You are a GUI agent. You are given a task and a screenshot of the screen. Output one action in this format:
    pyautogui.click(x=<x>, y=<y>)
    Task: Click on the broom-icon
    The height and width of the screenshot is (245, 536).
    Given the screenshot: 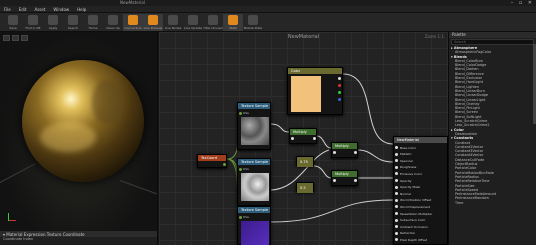 What is the action you would take?
    pyautogui.click(x=113, y=20)
    